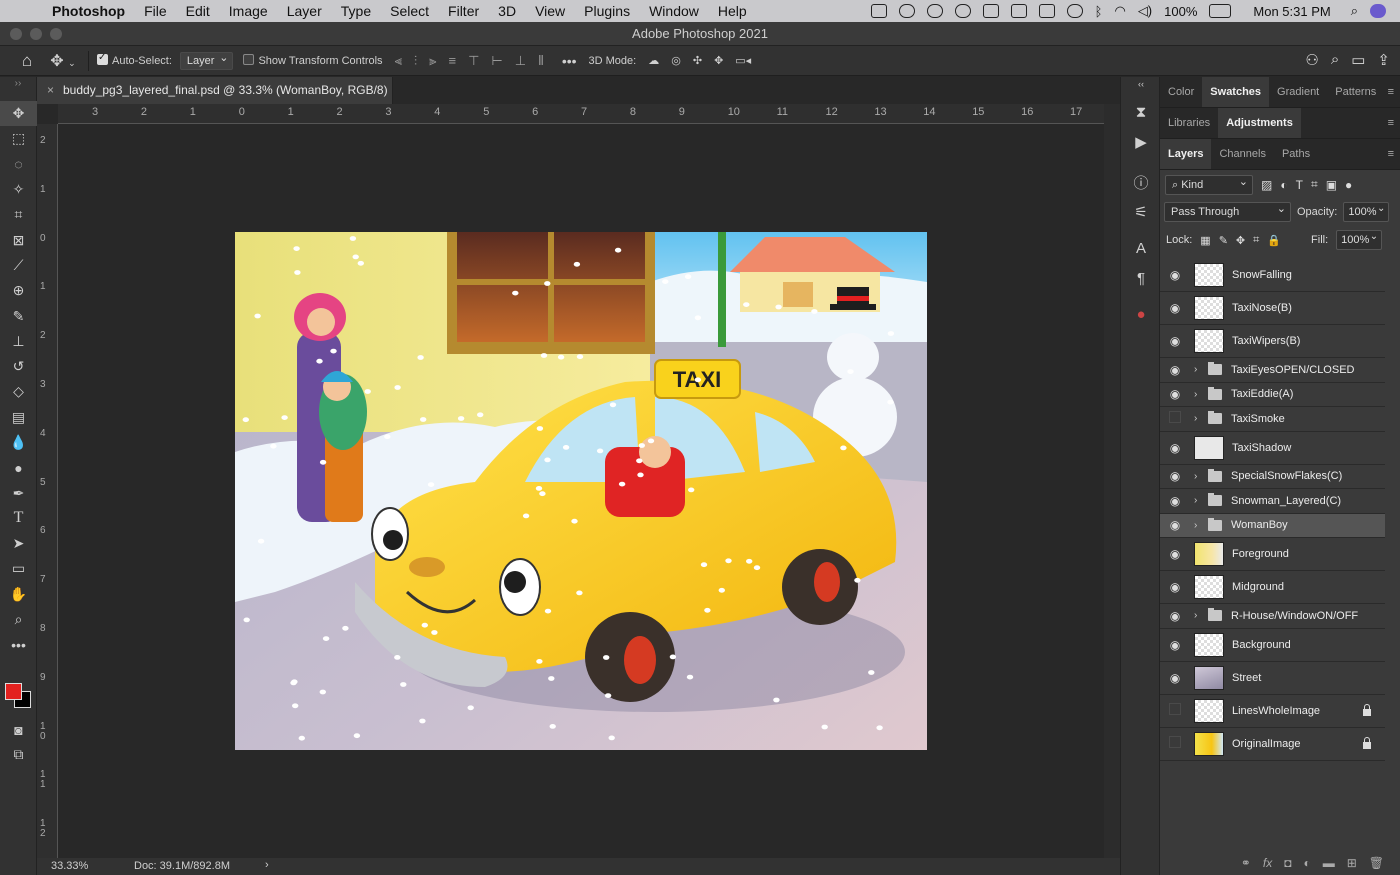 This screenshot has width=1400, height=875. I want to click on marquee-tool-icon: ⬚, so click(18, 138).